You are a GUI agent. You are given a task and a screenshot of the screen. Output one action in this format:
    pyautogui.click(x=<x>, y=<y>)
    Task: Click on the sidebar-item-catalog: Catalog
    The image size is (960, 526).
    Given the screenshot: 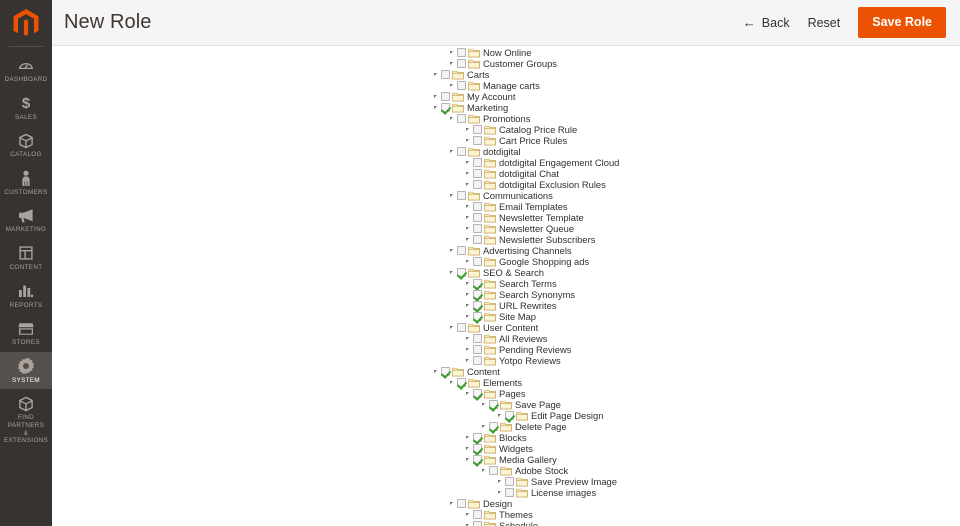 What is the action you would take?
    pyautogui.click(x=26, y=145)
    